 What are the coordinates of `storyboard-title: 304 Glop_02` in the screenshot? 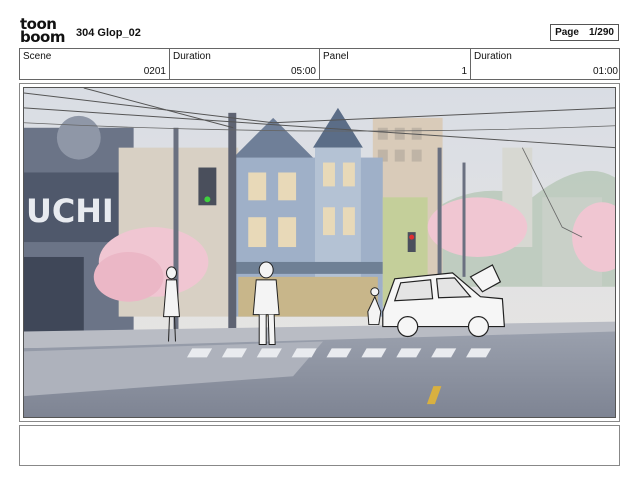 It's located at (108, 33).